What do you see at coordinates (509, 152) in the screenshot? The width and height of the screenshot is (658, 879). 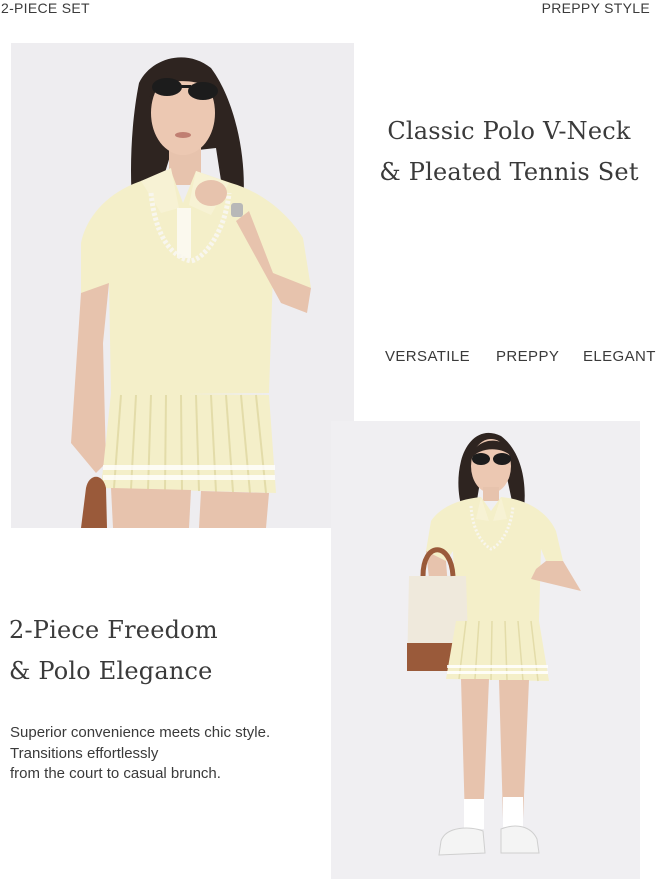 I see `product-title: Classic Polo V-Neck & Pleated Tennis Set` at bounding box center [509, 152].